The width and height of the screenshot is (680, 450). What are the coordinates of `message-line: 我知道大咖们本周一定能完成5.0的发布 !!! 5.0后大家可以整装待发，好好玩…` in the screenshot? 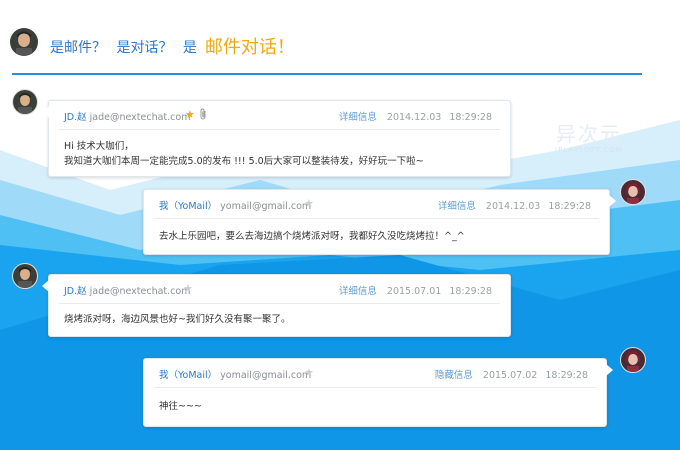 It's located at (244, 161).